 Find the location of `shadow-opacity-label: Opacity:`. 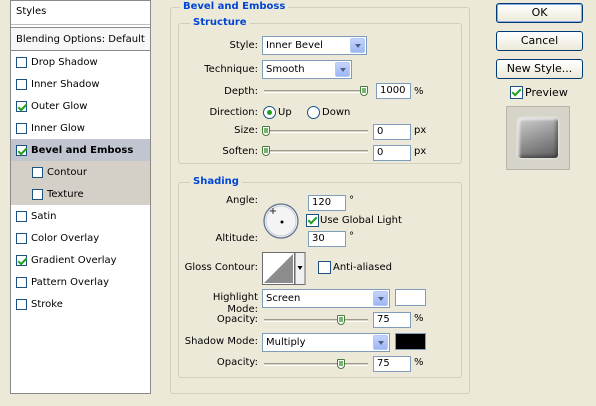

shadow-opacity-label: Opacity: is located at coordinates (237, 362).